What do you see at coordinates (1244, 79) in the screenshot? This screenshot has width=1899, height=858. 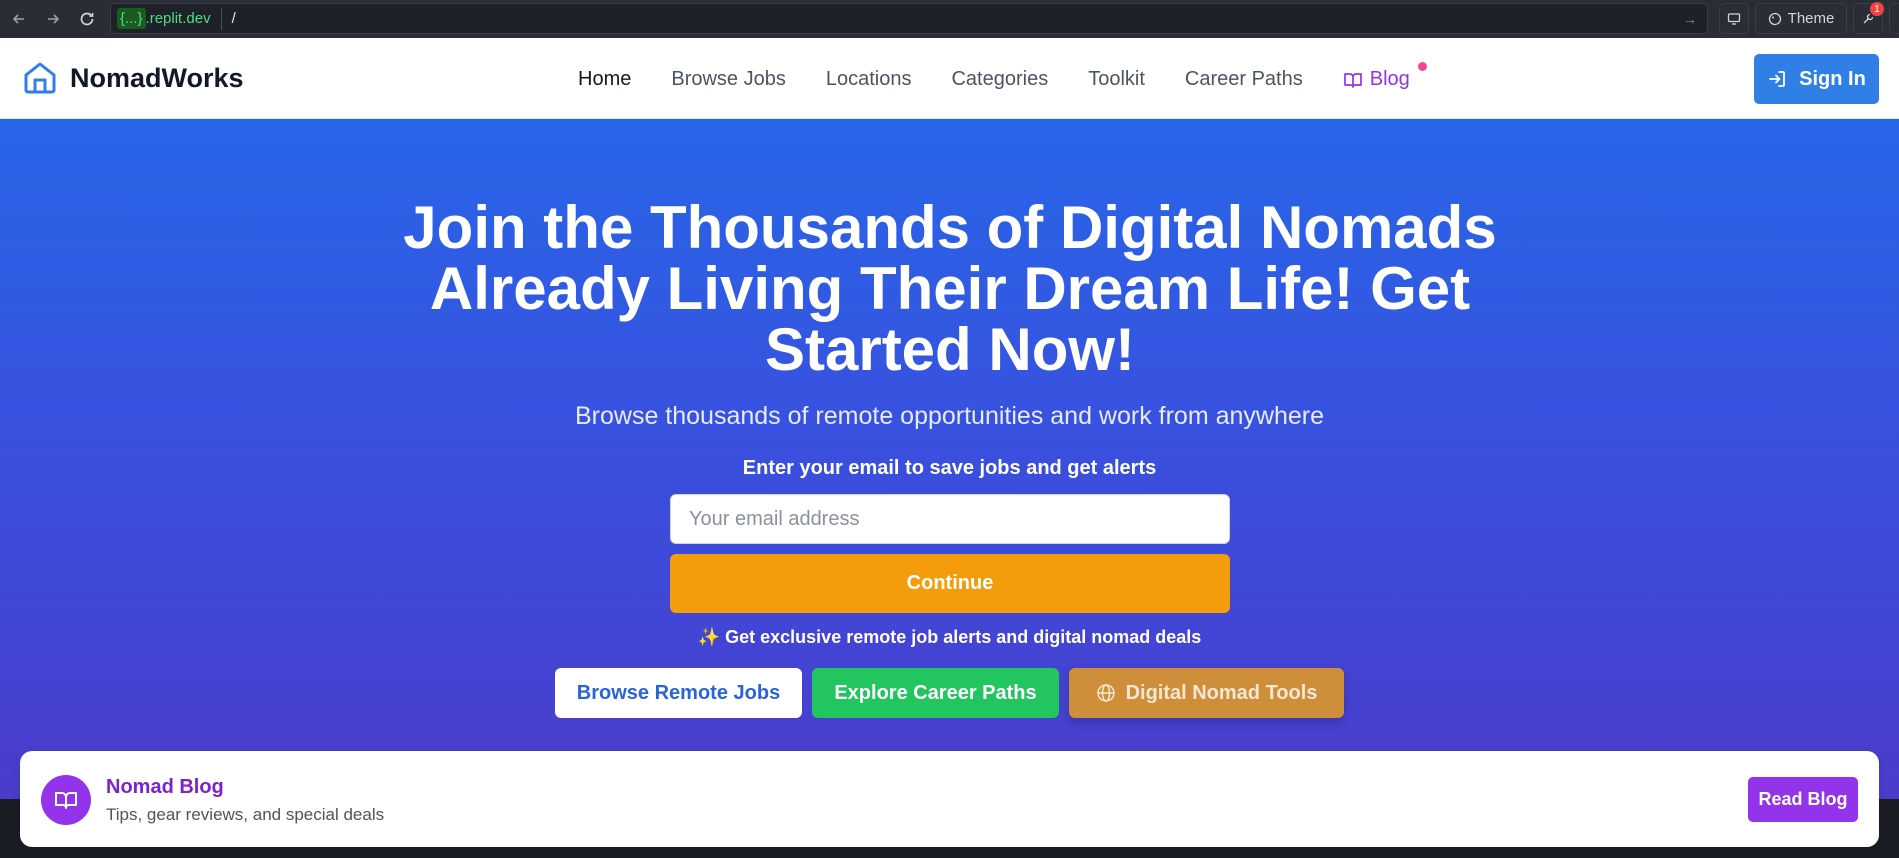 I see `nav-career-paths: Career Paths` at bounding box center [1244, 79].